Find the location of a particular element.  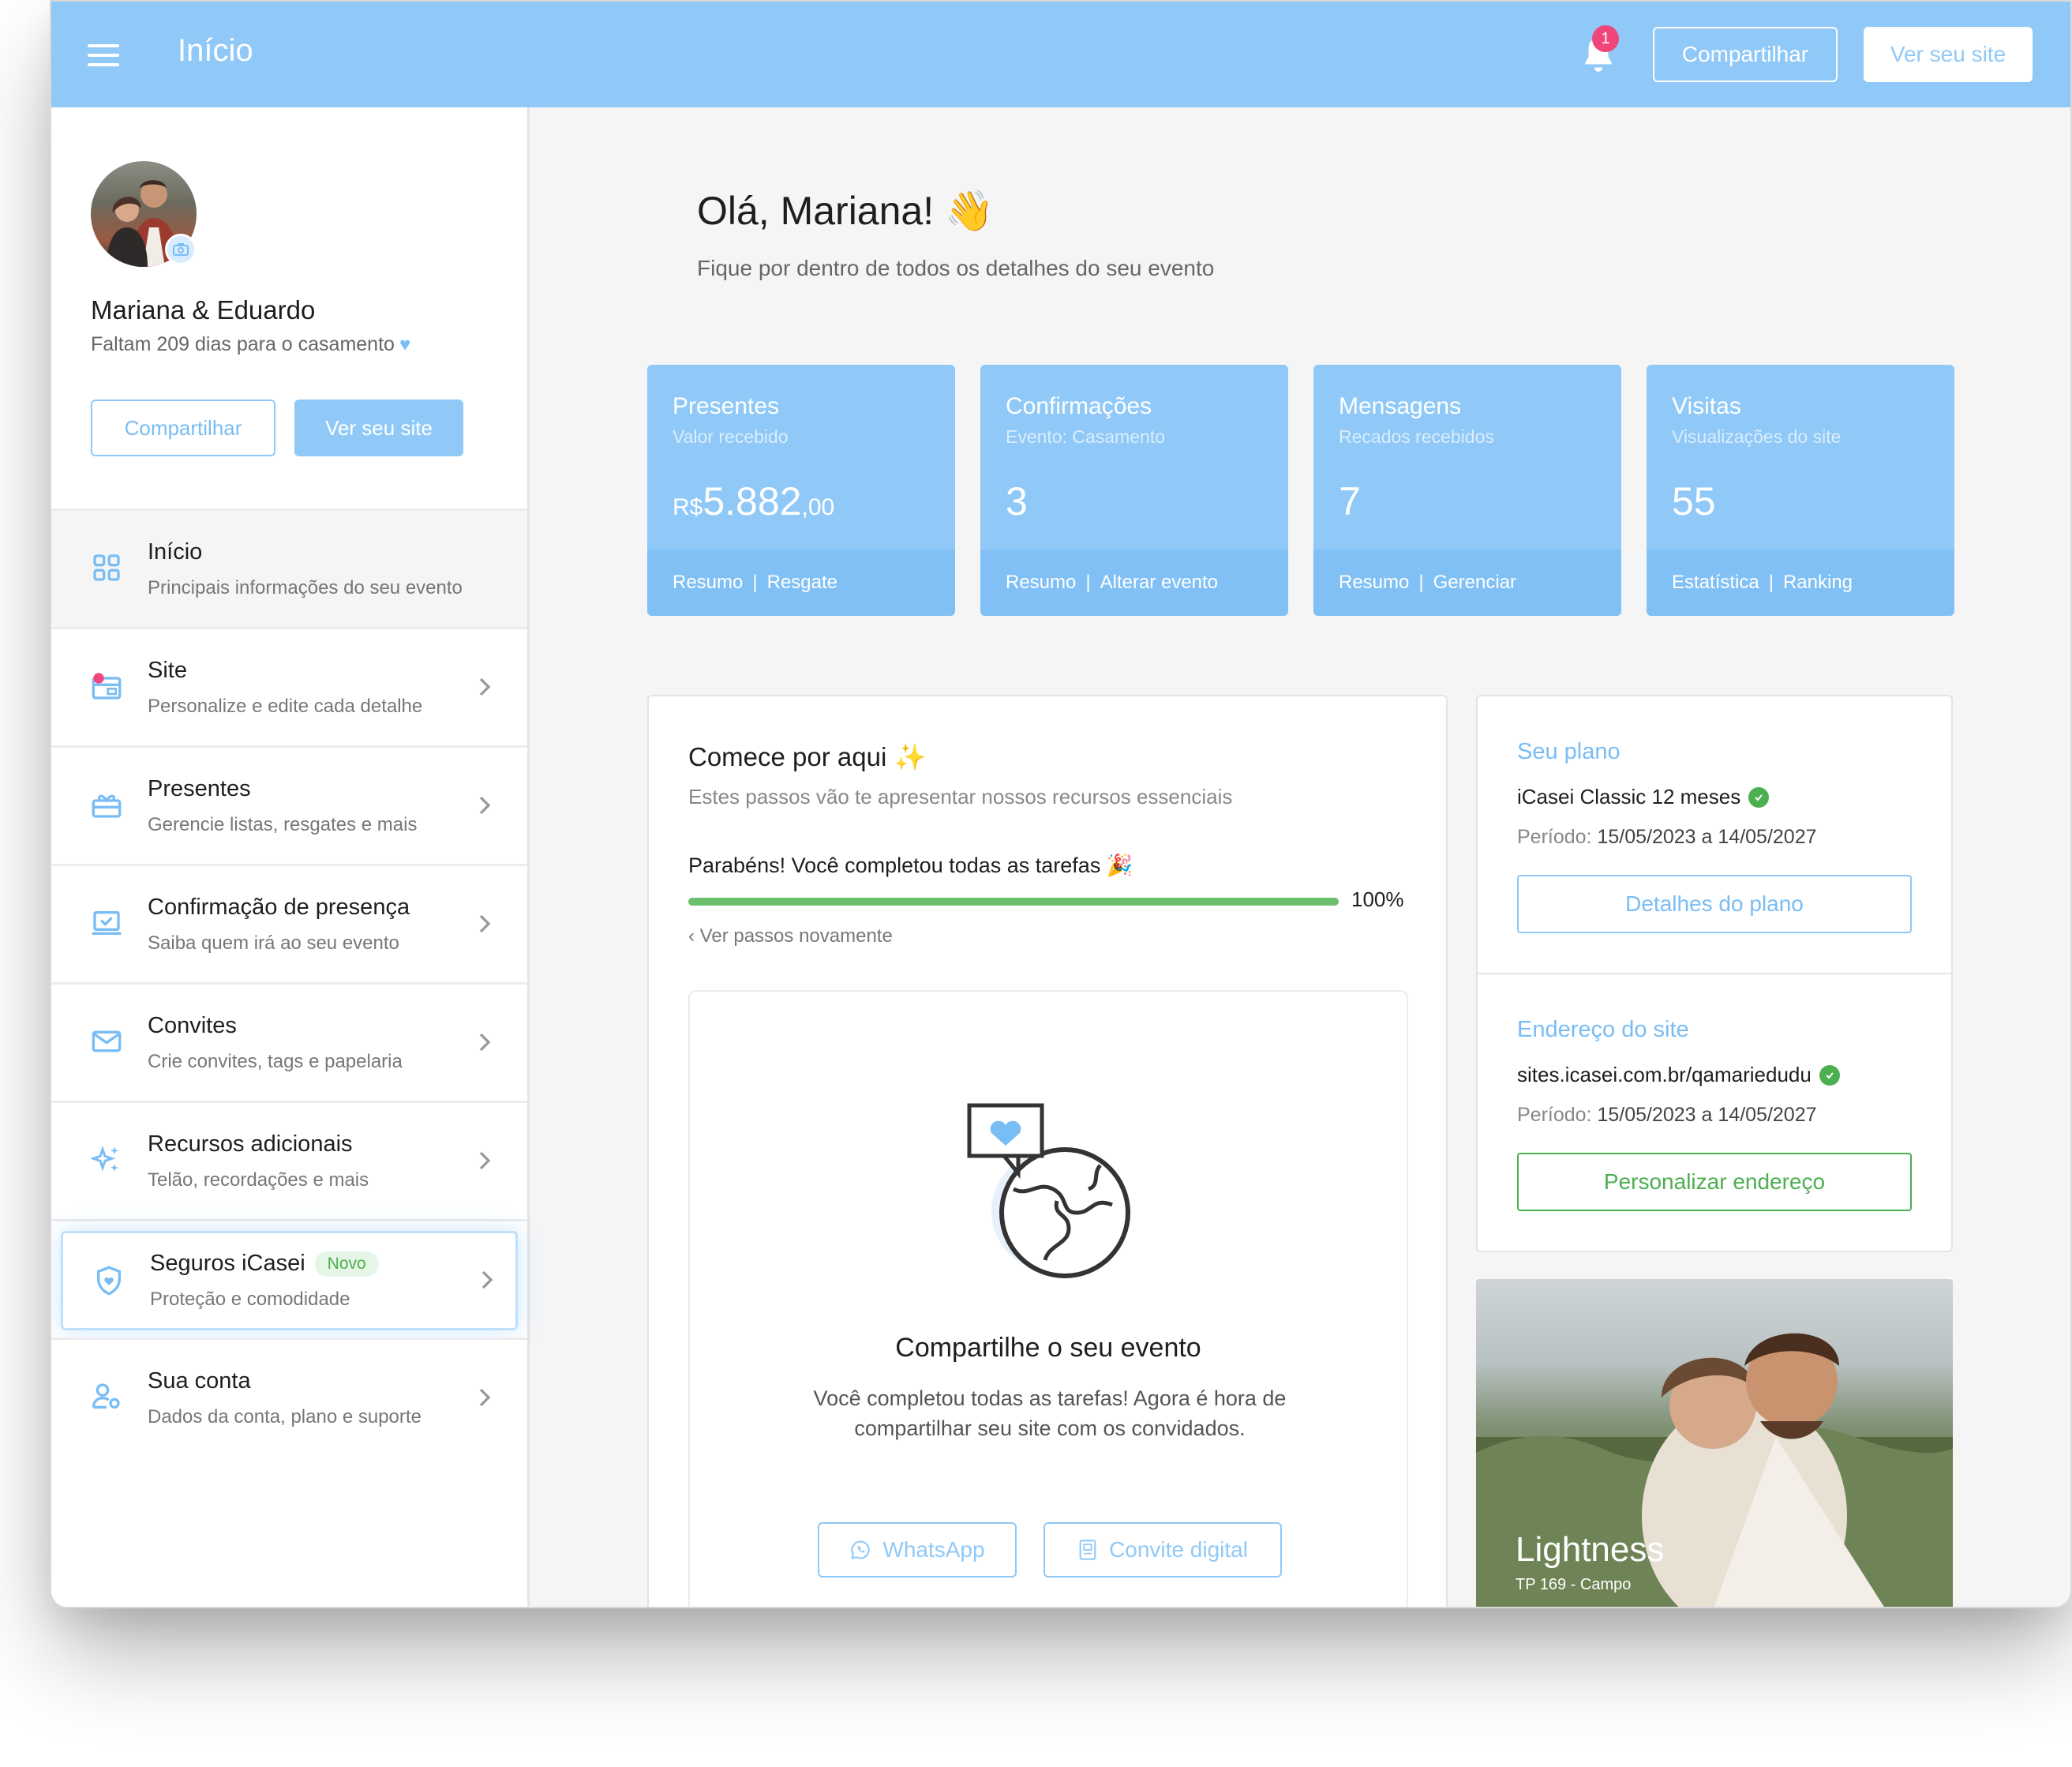

progress-fill is located at coordinates (1013, 902).